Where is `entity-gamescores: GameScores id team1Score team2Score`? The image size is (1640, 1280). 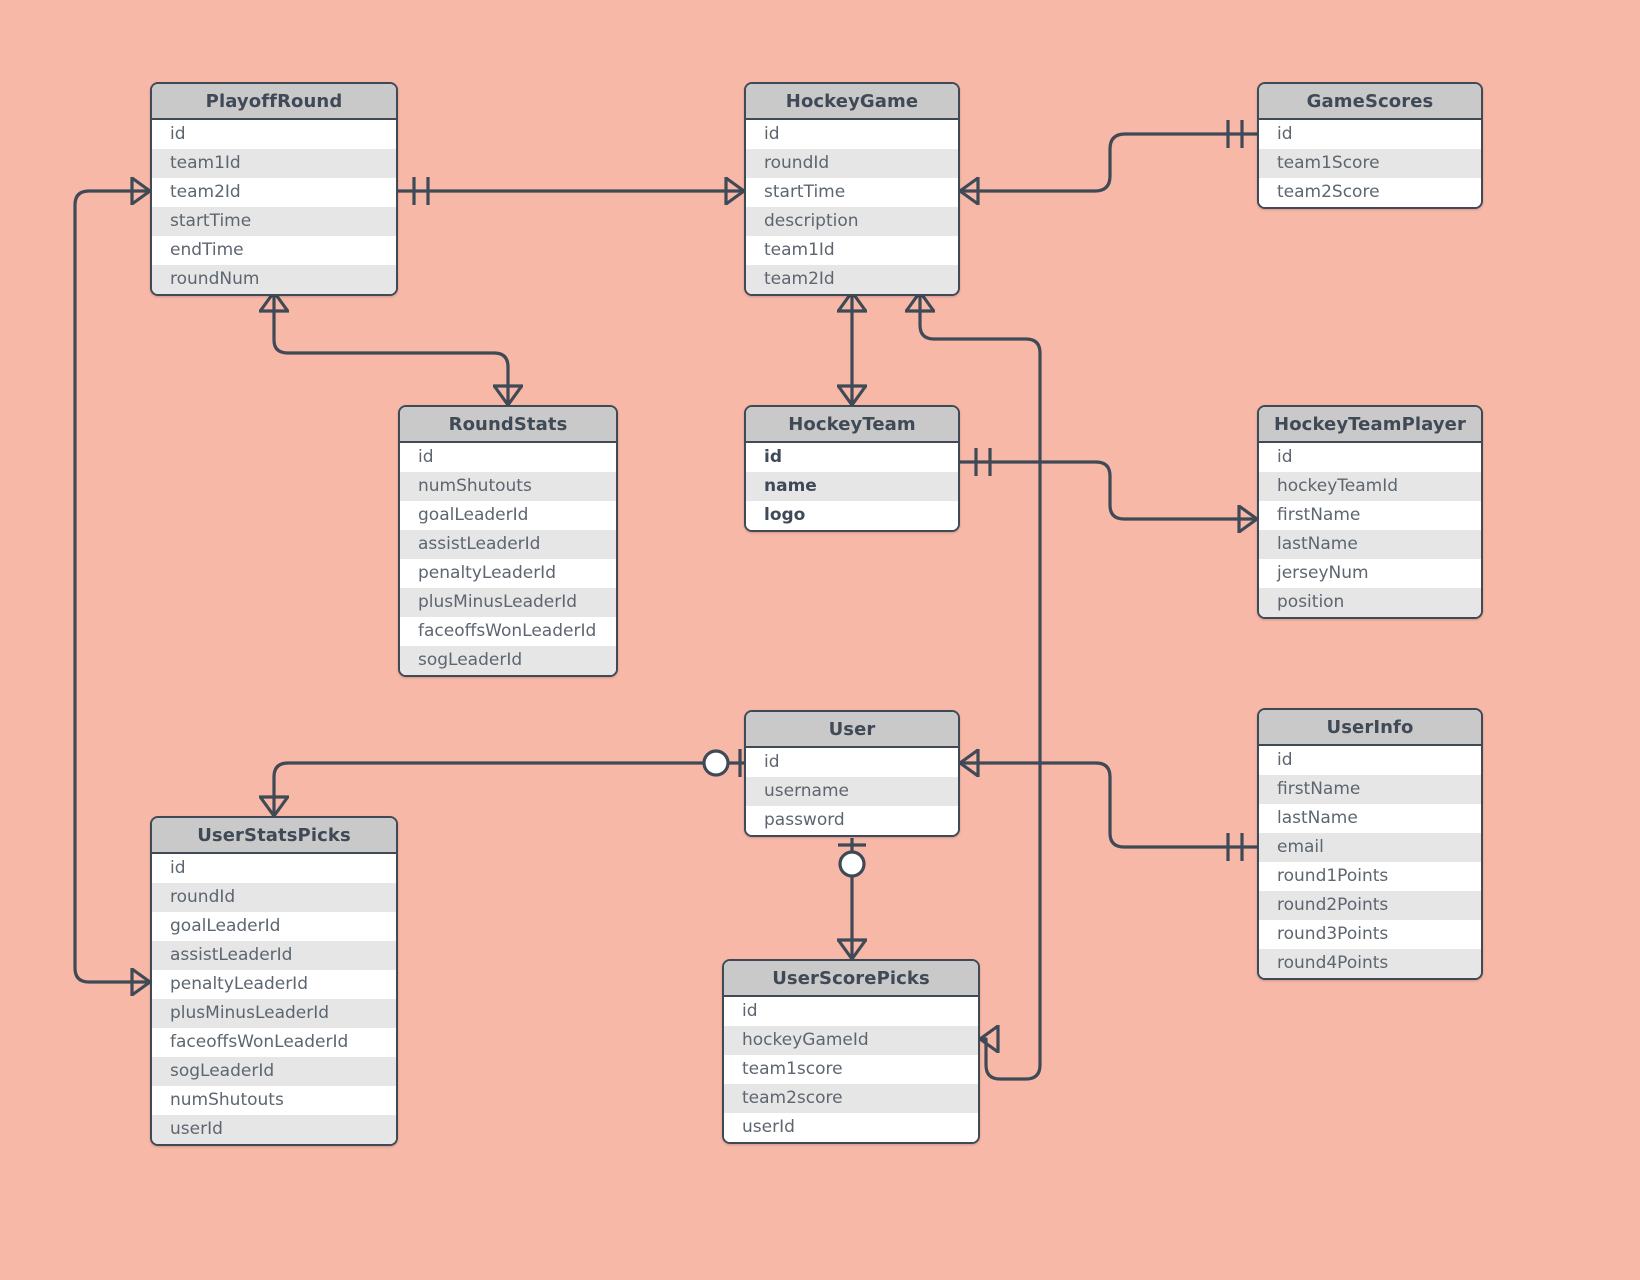
entity-gamescores: GameScores id team1Score team2Score is located at coordinates (1370, 145).